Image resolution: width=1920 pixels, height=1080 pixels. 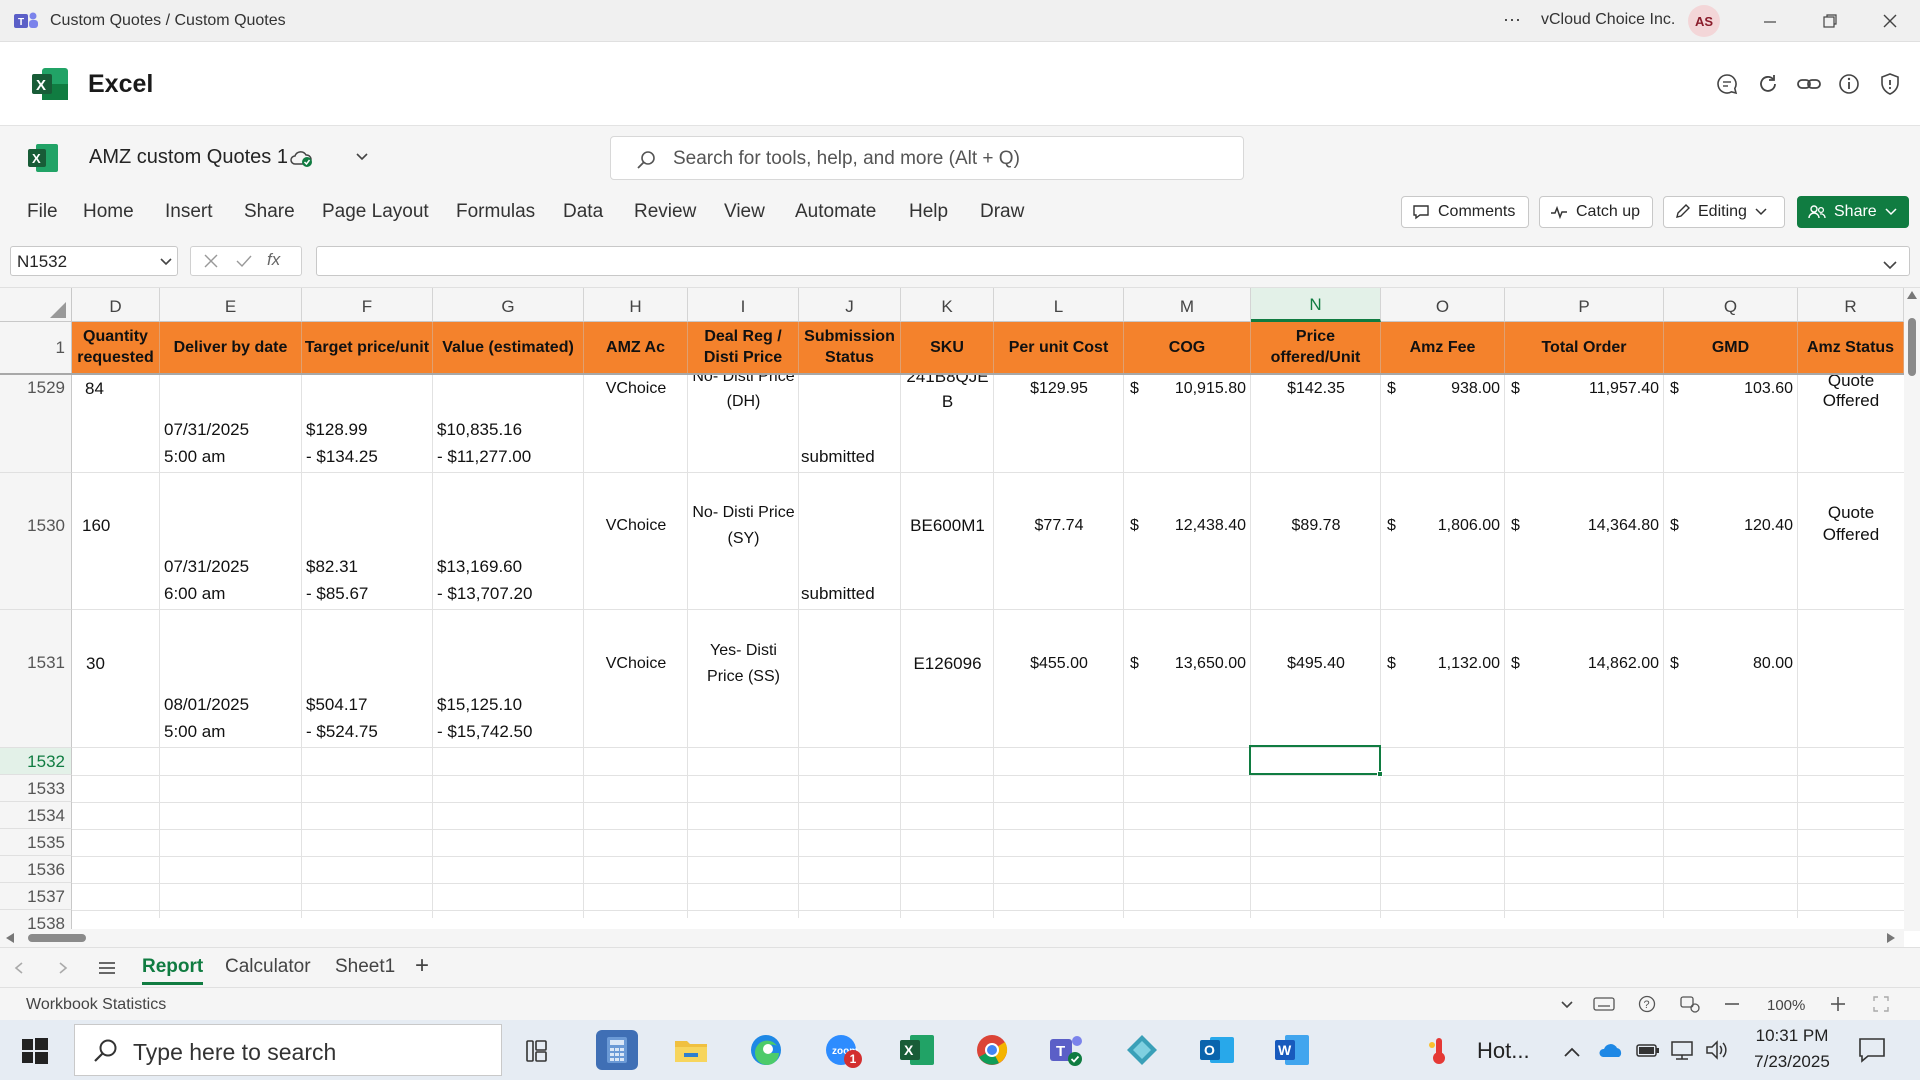 What do you see at coordinates (1830, 21) in the screenshot?
I see `restore-icon` at bounding box center [1830, 21].